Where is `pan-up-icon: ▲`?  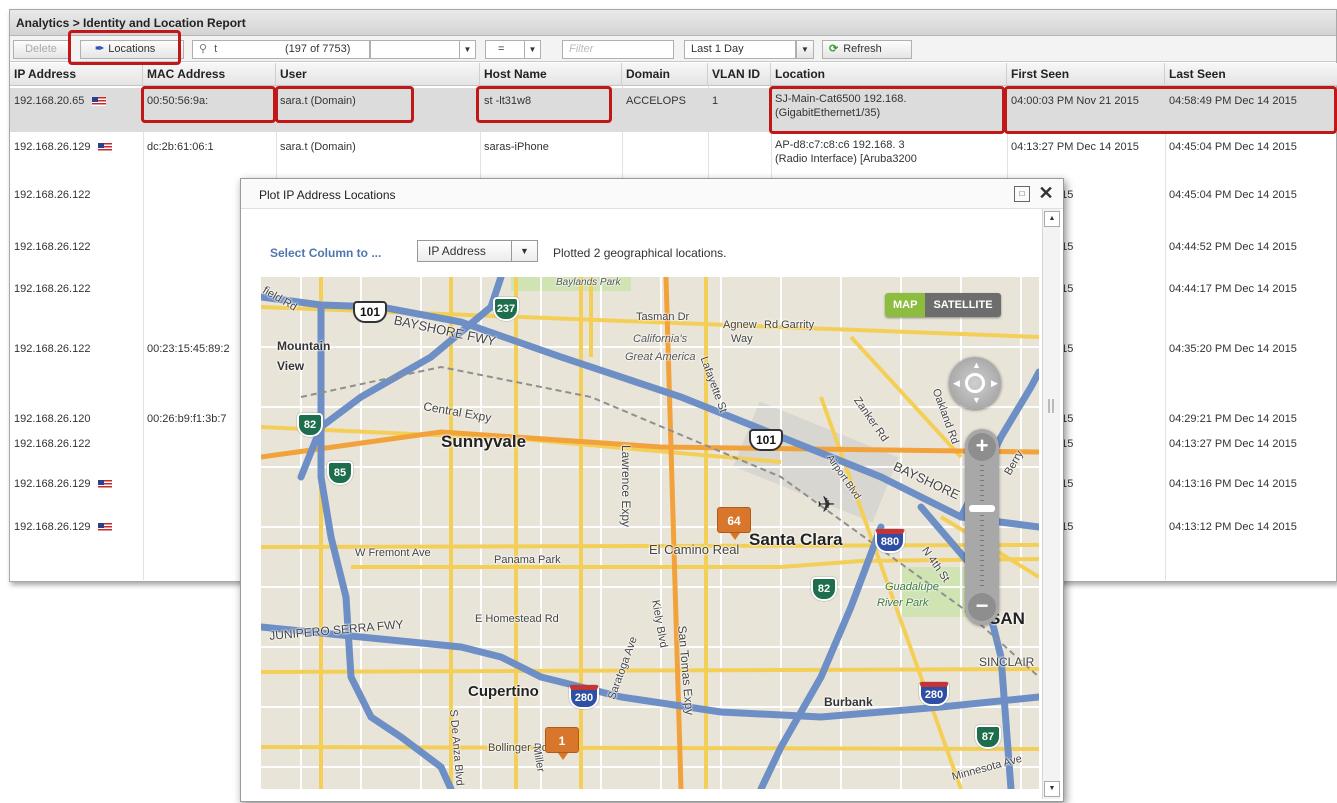 pan-up-icon: ▲ is located at coordinates (976, 365).